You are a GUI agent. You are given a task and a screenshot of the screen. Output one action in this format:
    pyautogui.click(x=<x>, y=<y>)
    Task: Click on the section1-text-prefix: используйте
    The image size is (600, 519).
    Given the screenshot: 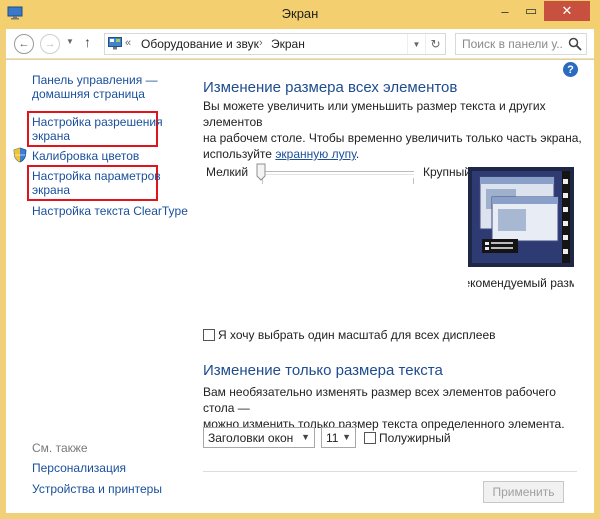 What is the action you would take?
    pyautogui.click(x=239, y=154)
    